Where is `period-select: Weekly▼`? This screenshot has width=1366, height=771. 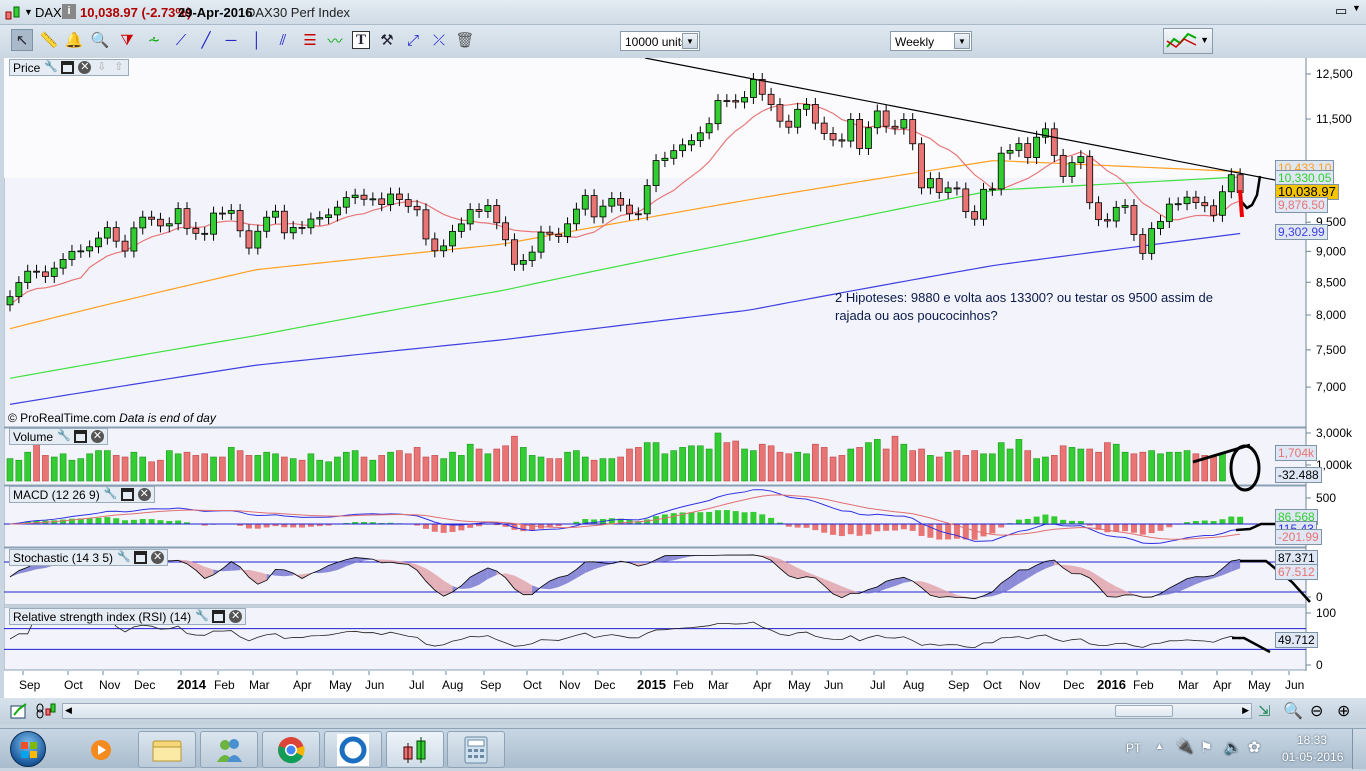
period-select: Weekly▼ is located at coordinates (931, 41).